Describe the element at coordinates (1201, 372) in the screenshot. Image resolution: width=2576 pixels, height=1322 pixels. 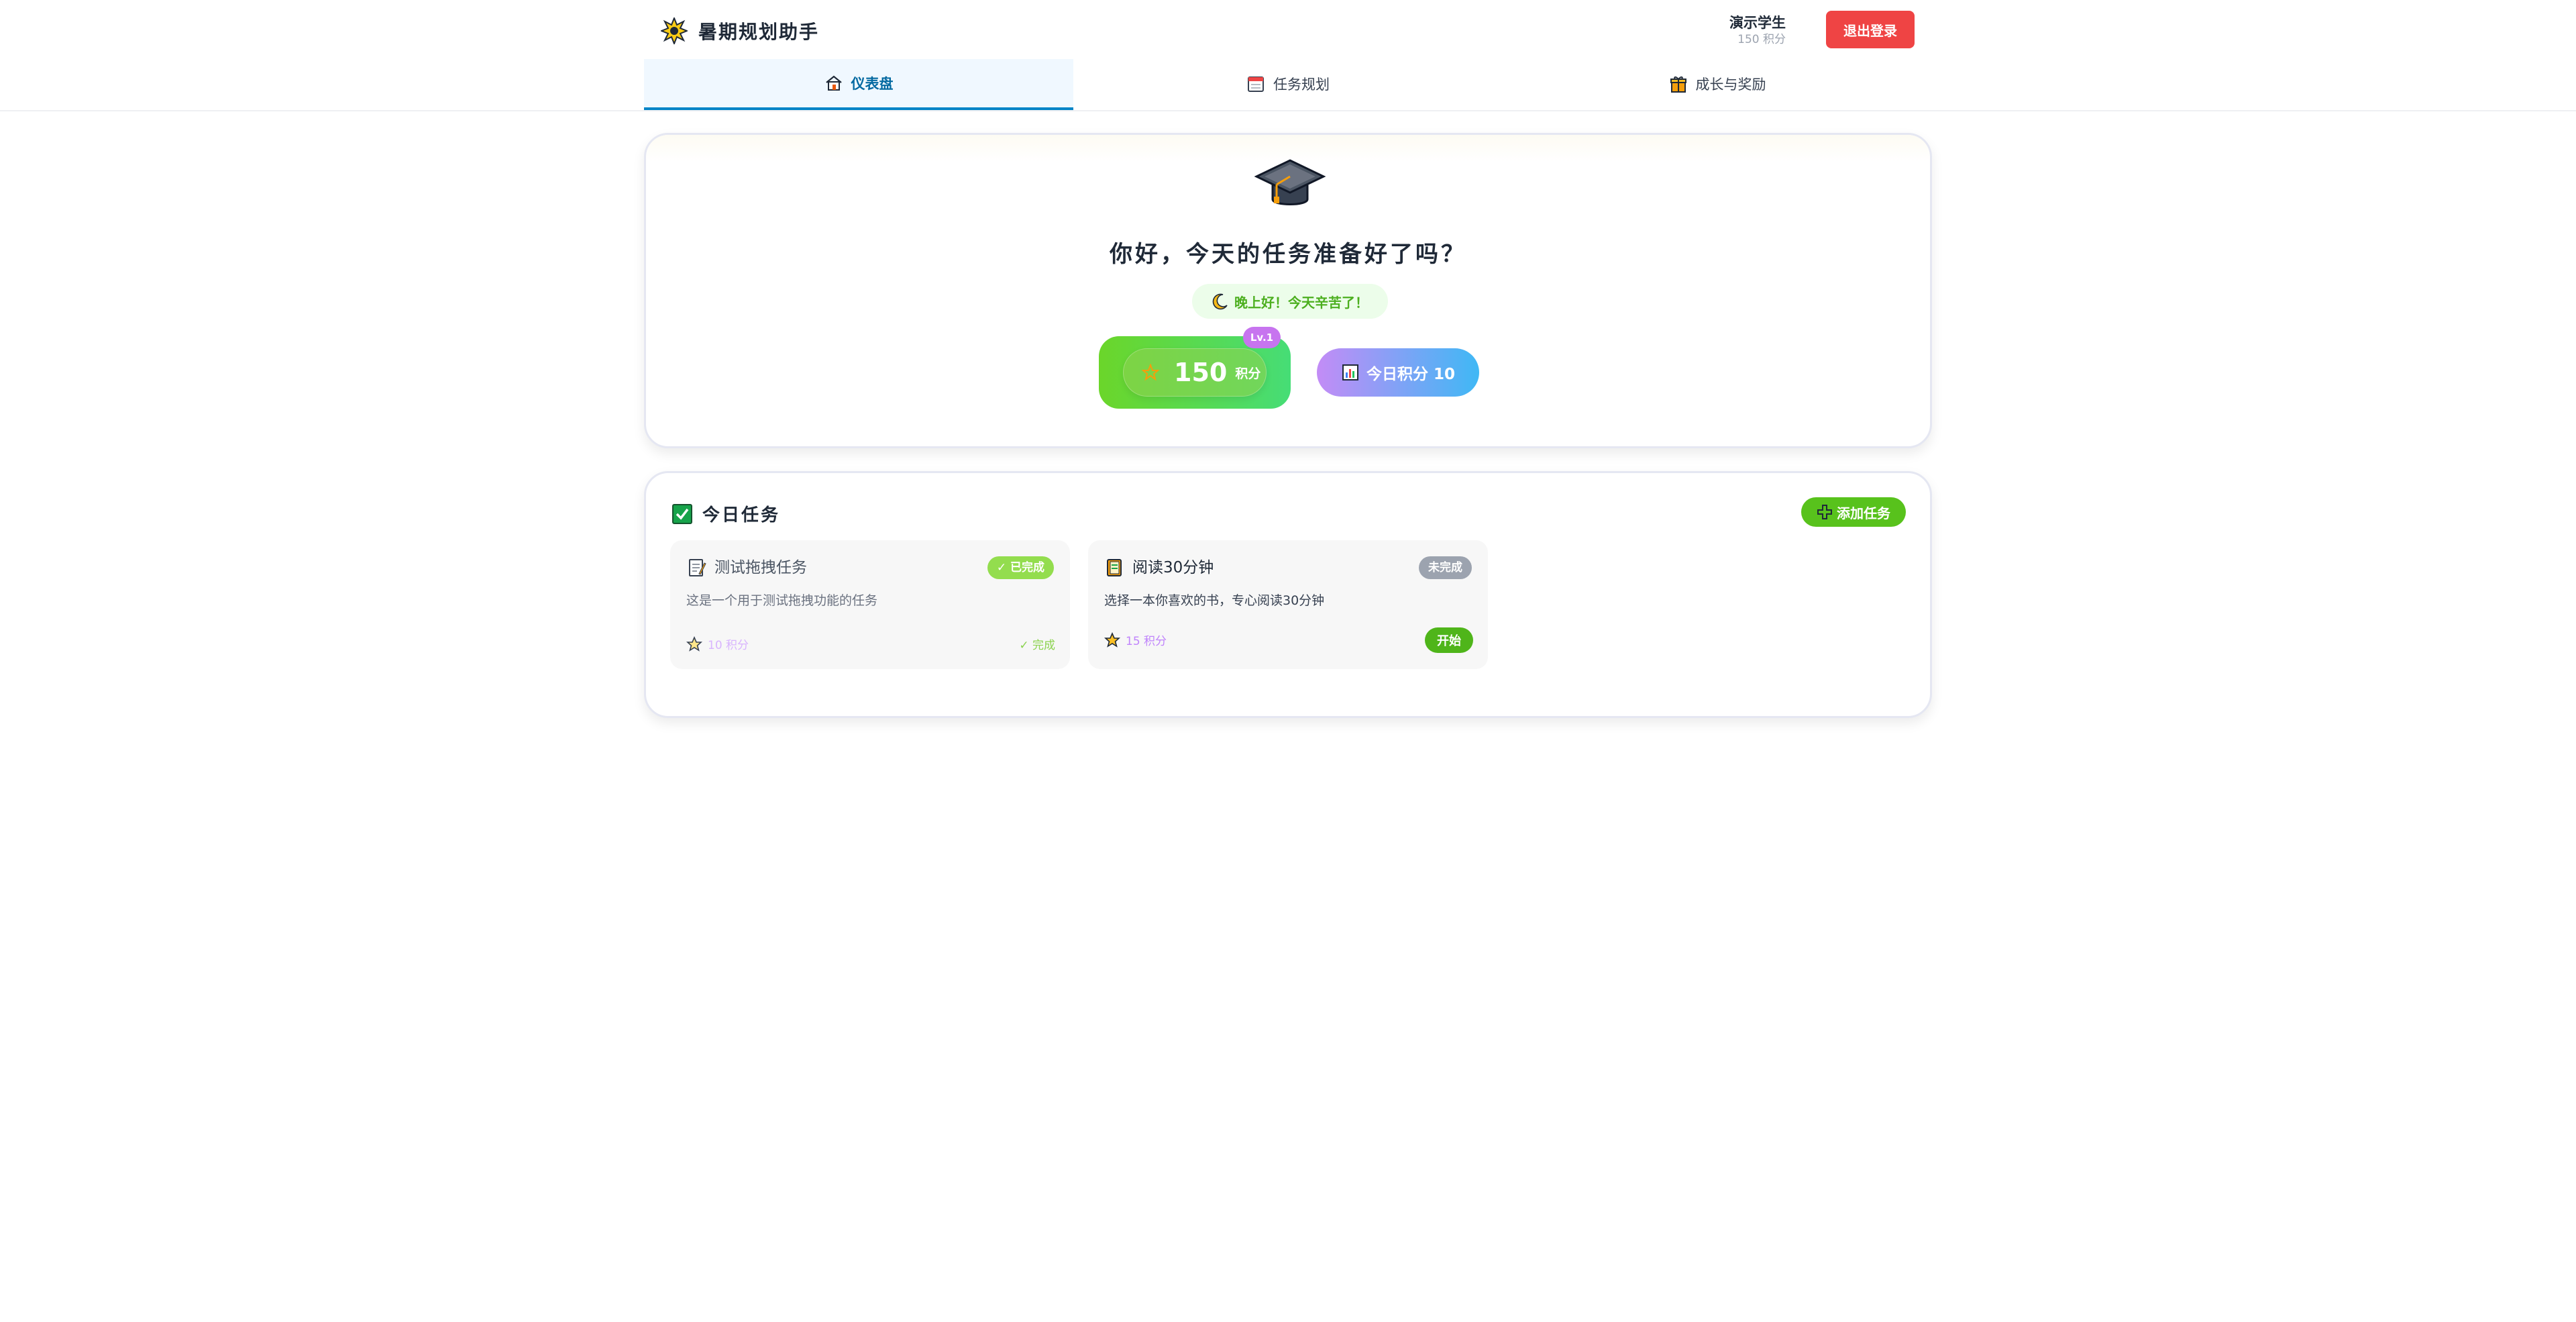
I see `total-points-value: 150` at that location.